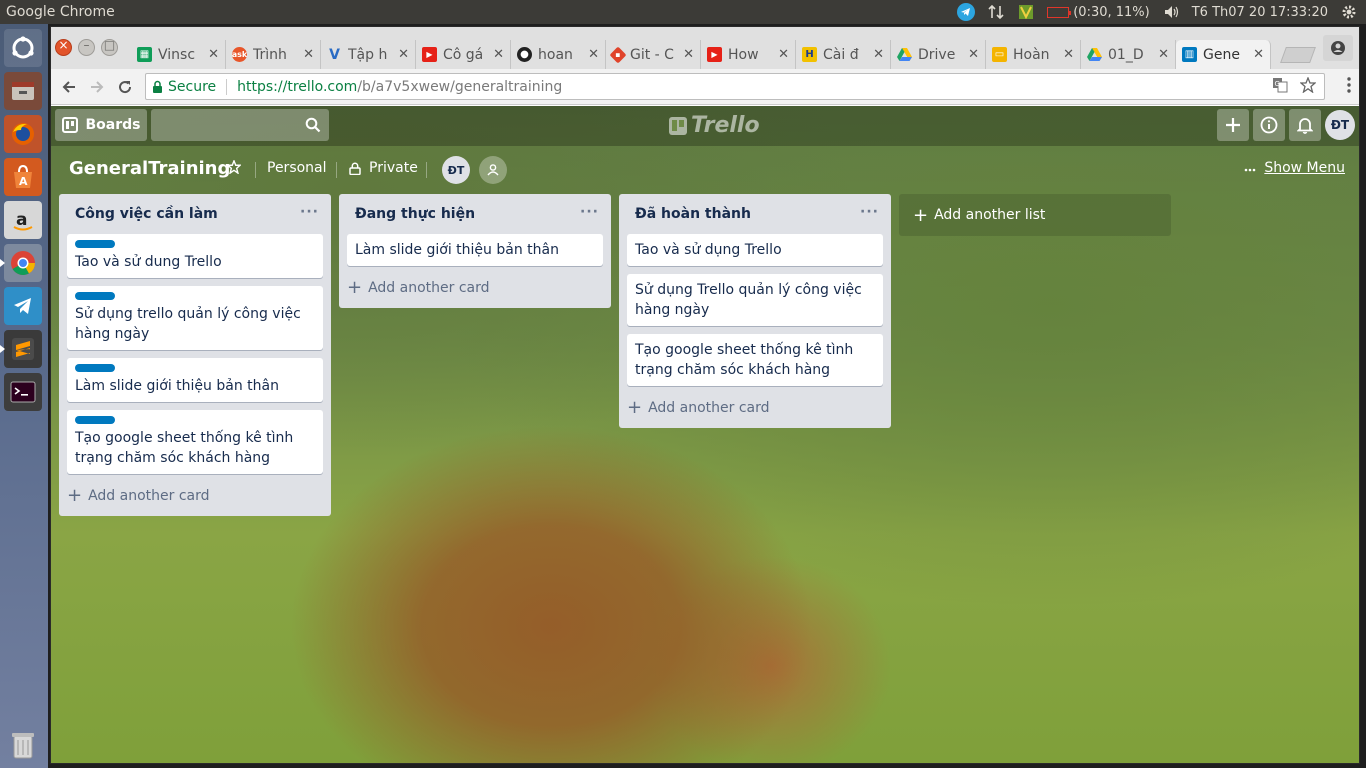 The height and width of the screenshot is (768, 1366). I want to click on trash-icon, so click(23, 746).